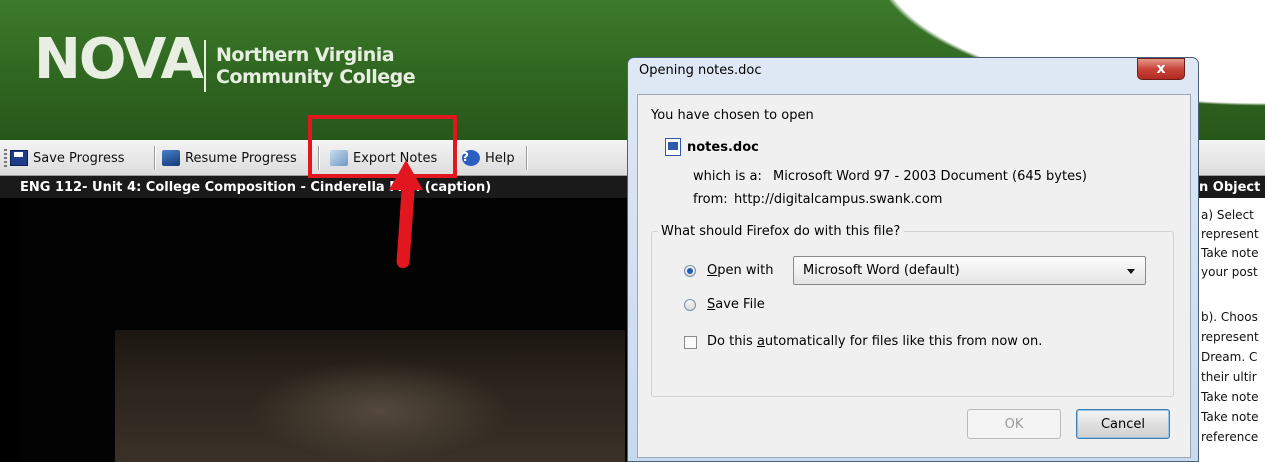 The width and height of the screenshot is (1265, 462). What do you see at coordinates (781, 231) in the screenshot?
I see `action-group-label: What should Firefox do with this file?` at bounding box center [781, 231].